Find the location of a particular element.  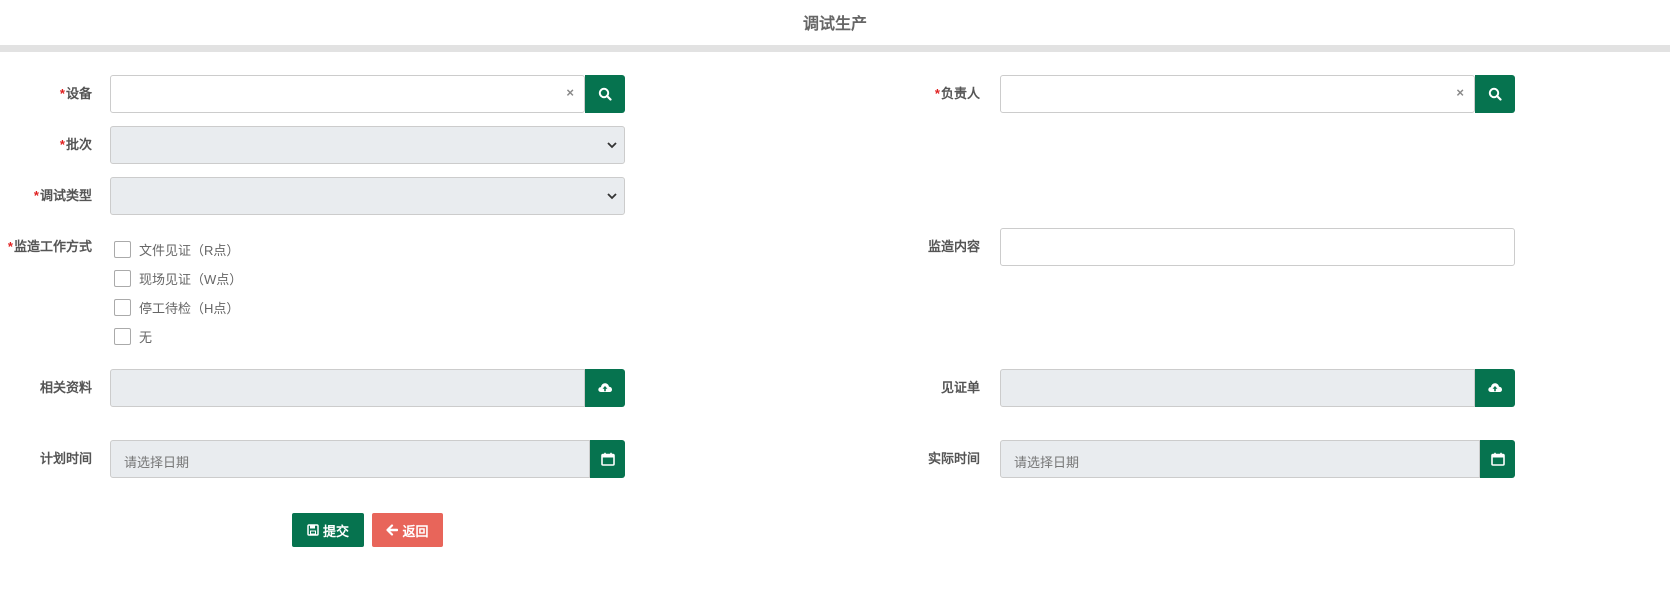

device-clear-icon: × is located at coordinates (570, 92).